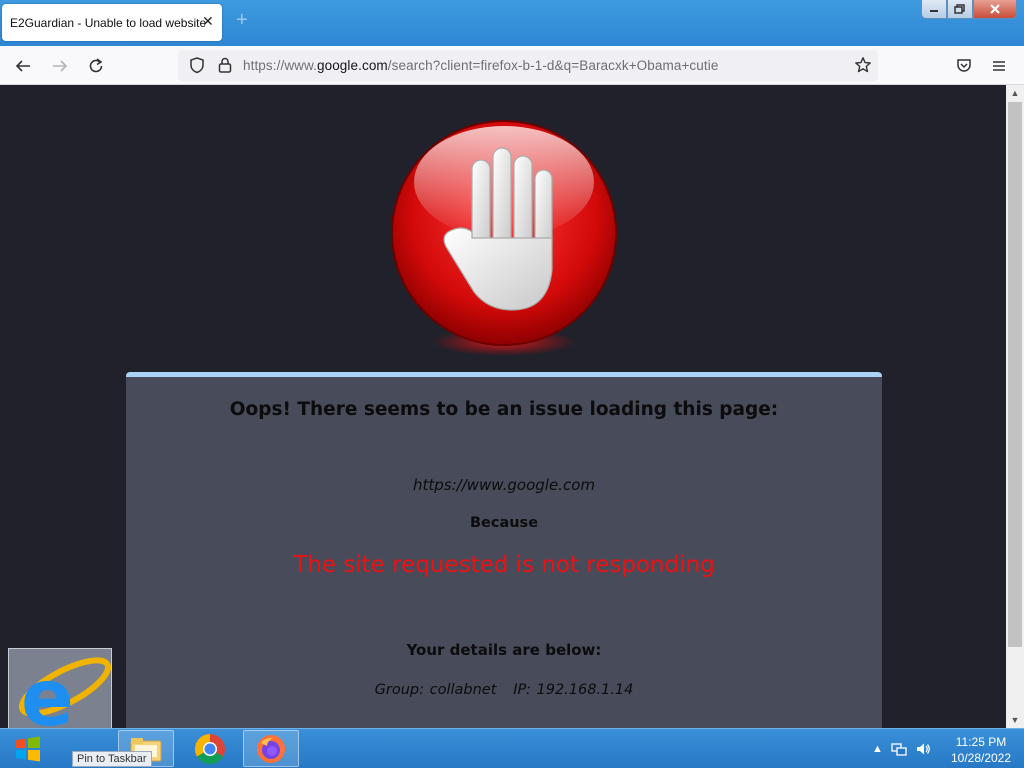  I want to click on shield-icon, so click(197, 65).